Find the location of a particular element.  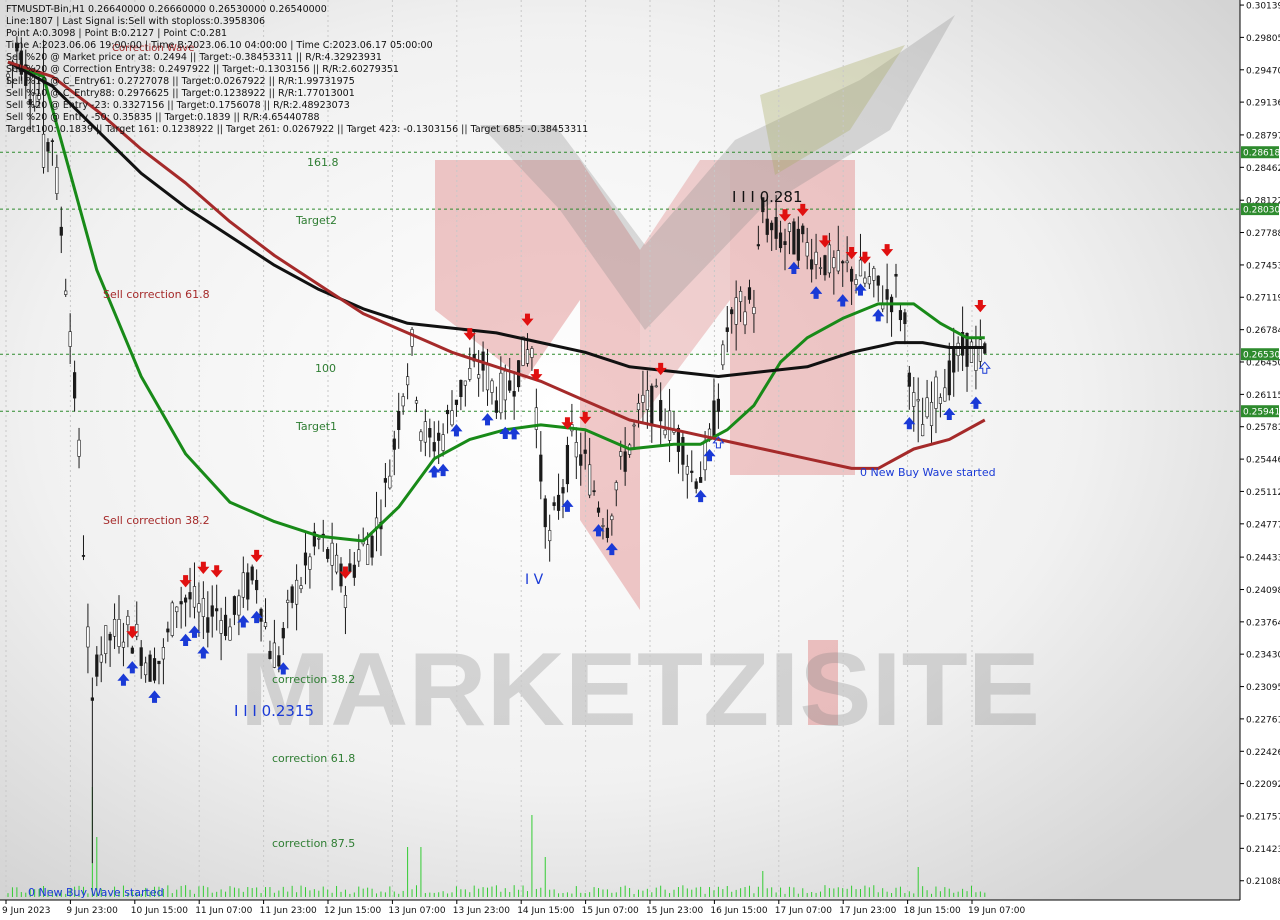

wave-high-label: I I I 0.281 is located at coordinates (767, 197).